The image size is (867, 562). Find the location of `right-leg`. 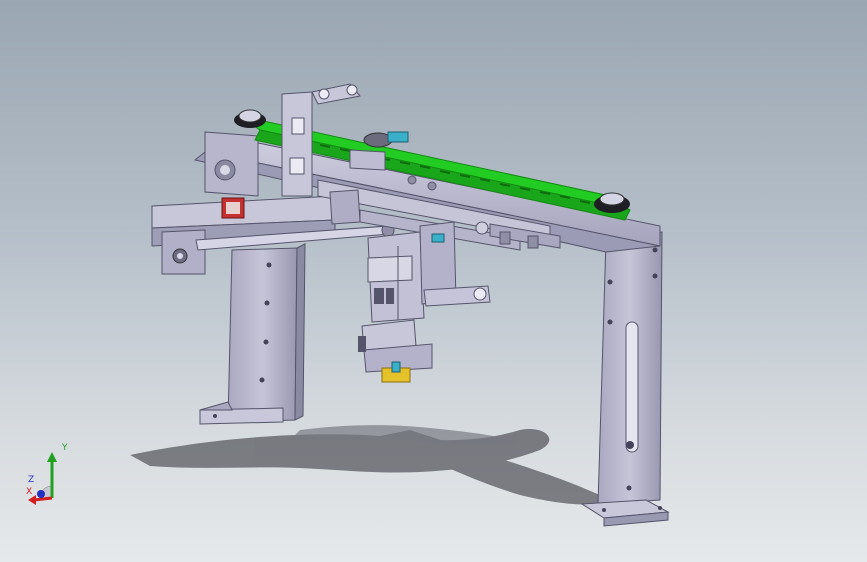

right-leg is located at coordinates (625, 379).